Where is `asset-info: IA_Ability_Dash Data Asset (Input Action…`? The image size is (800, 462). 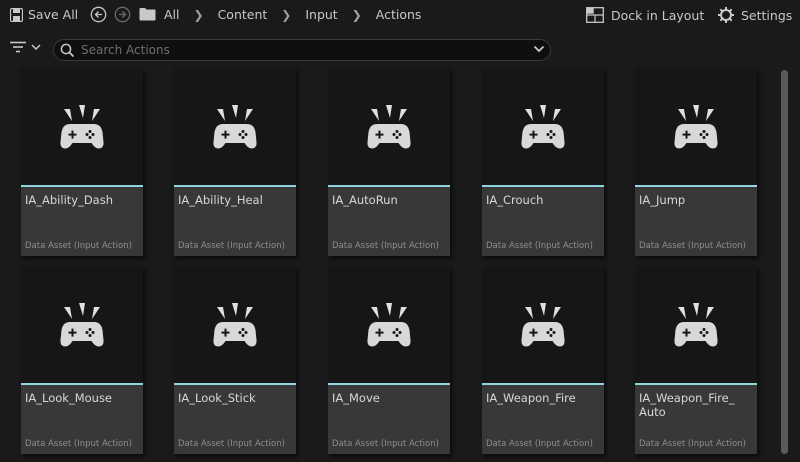
asset-info: IA_Ability_Dash Data Asset (Input Action… is located at coordinates (82, 221).